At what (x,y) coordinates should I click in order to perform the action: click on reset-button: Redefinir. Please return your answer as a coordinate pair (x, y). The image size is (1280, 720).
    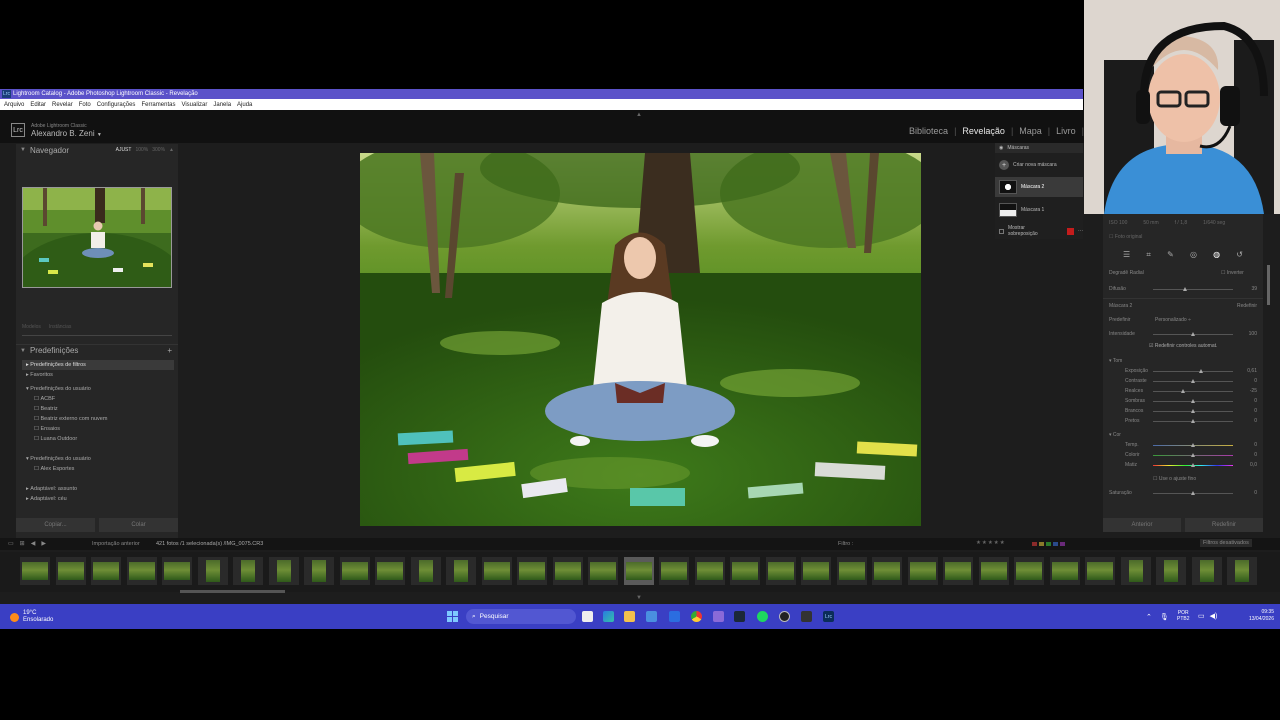
    Looking at the image, I should click on (1224, 525).